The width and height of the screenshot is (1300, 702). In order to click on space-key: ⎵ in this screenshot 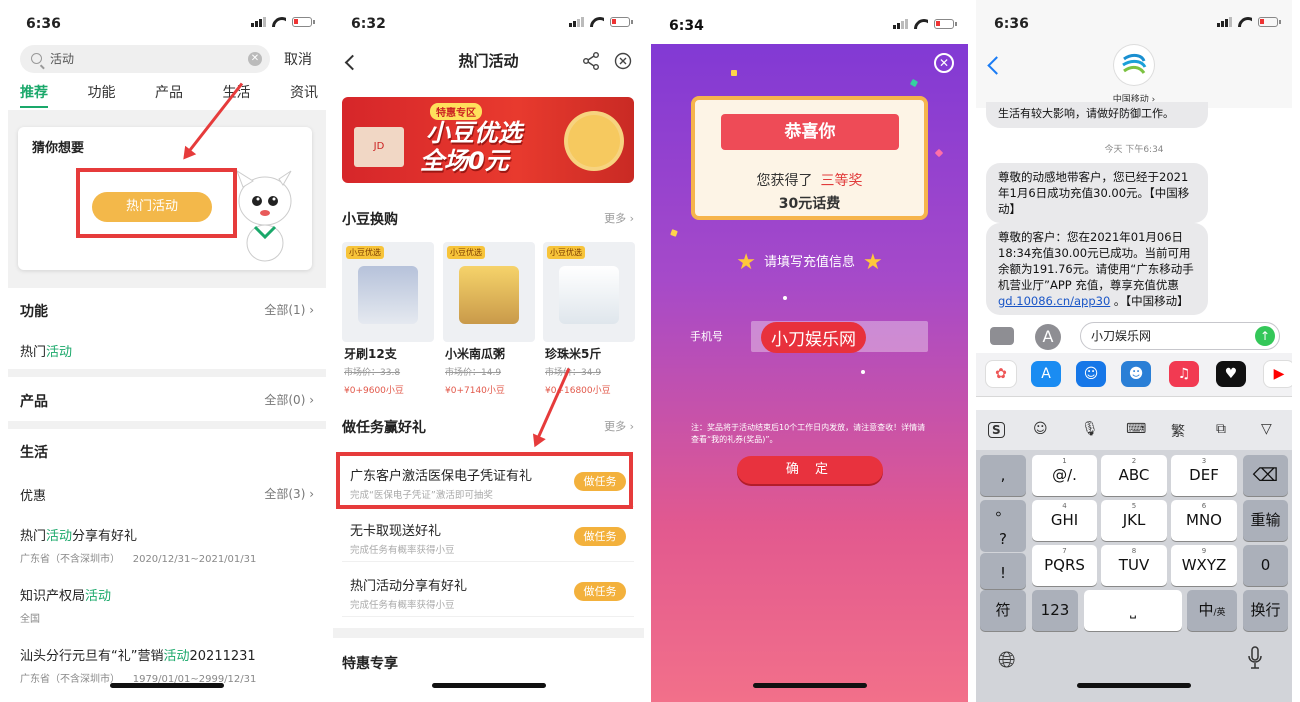, I will do `click(1133, 610)`.